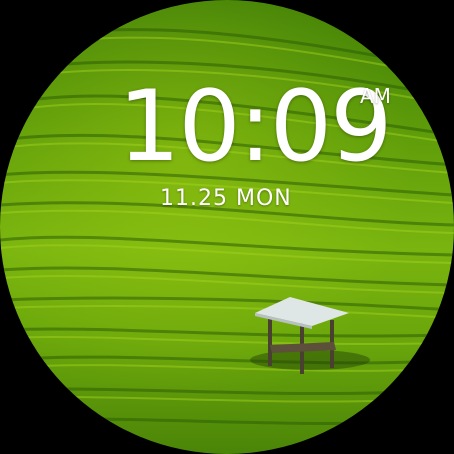 The image size is (454, 454). Describe the element at coordinates (194, 198) in the screenshot. I see `date-text: 11.25` at that location.